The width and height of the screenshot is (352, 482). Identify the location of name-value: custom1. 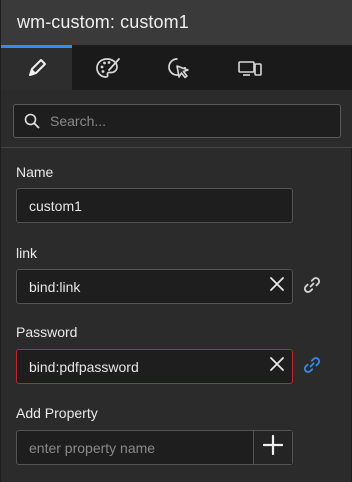
(55, 205).